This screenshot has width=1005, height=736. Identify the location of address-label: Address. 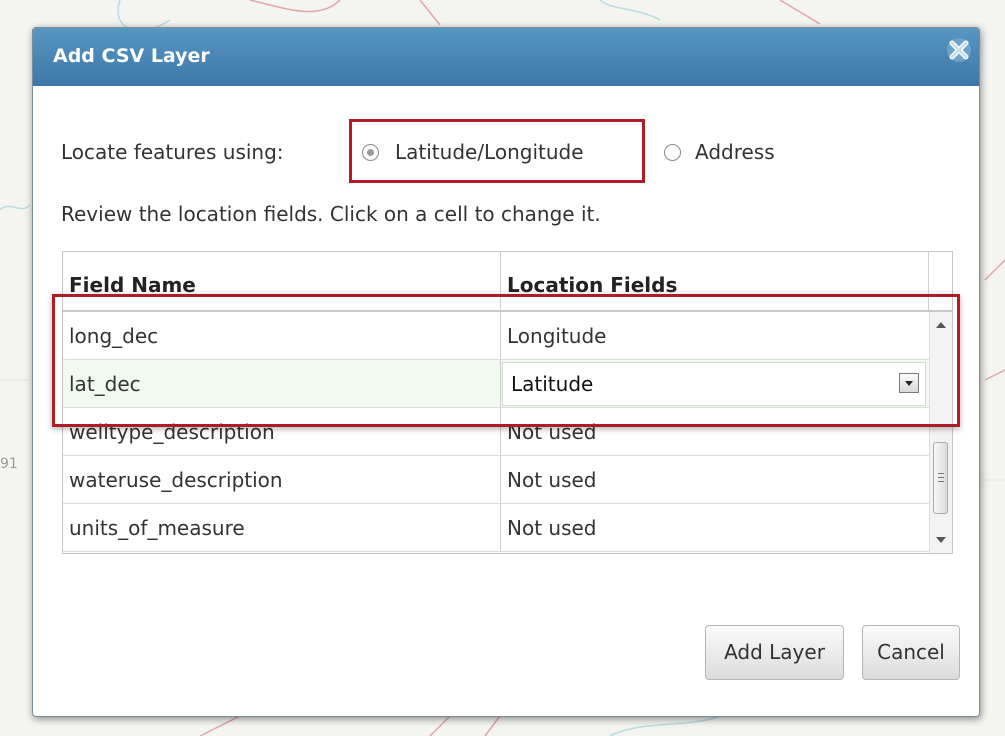
(735, 152).